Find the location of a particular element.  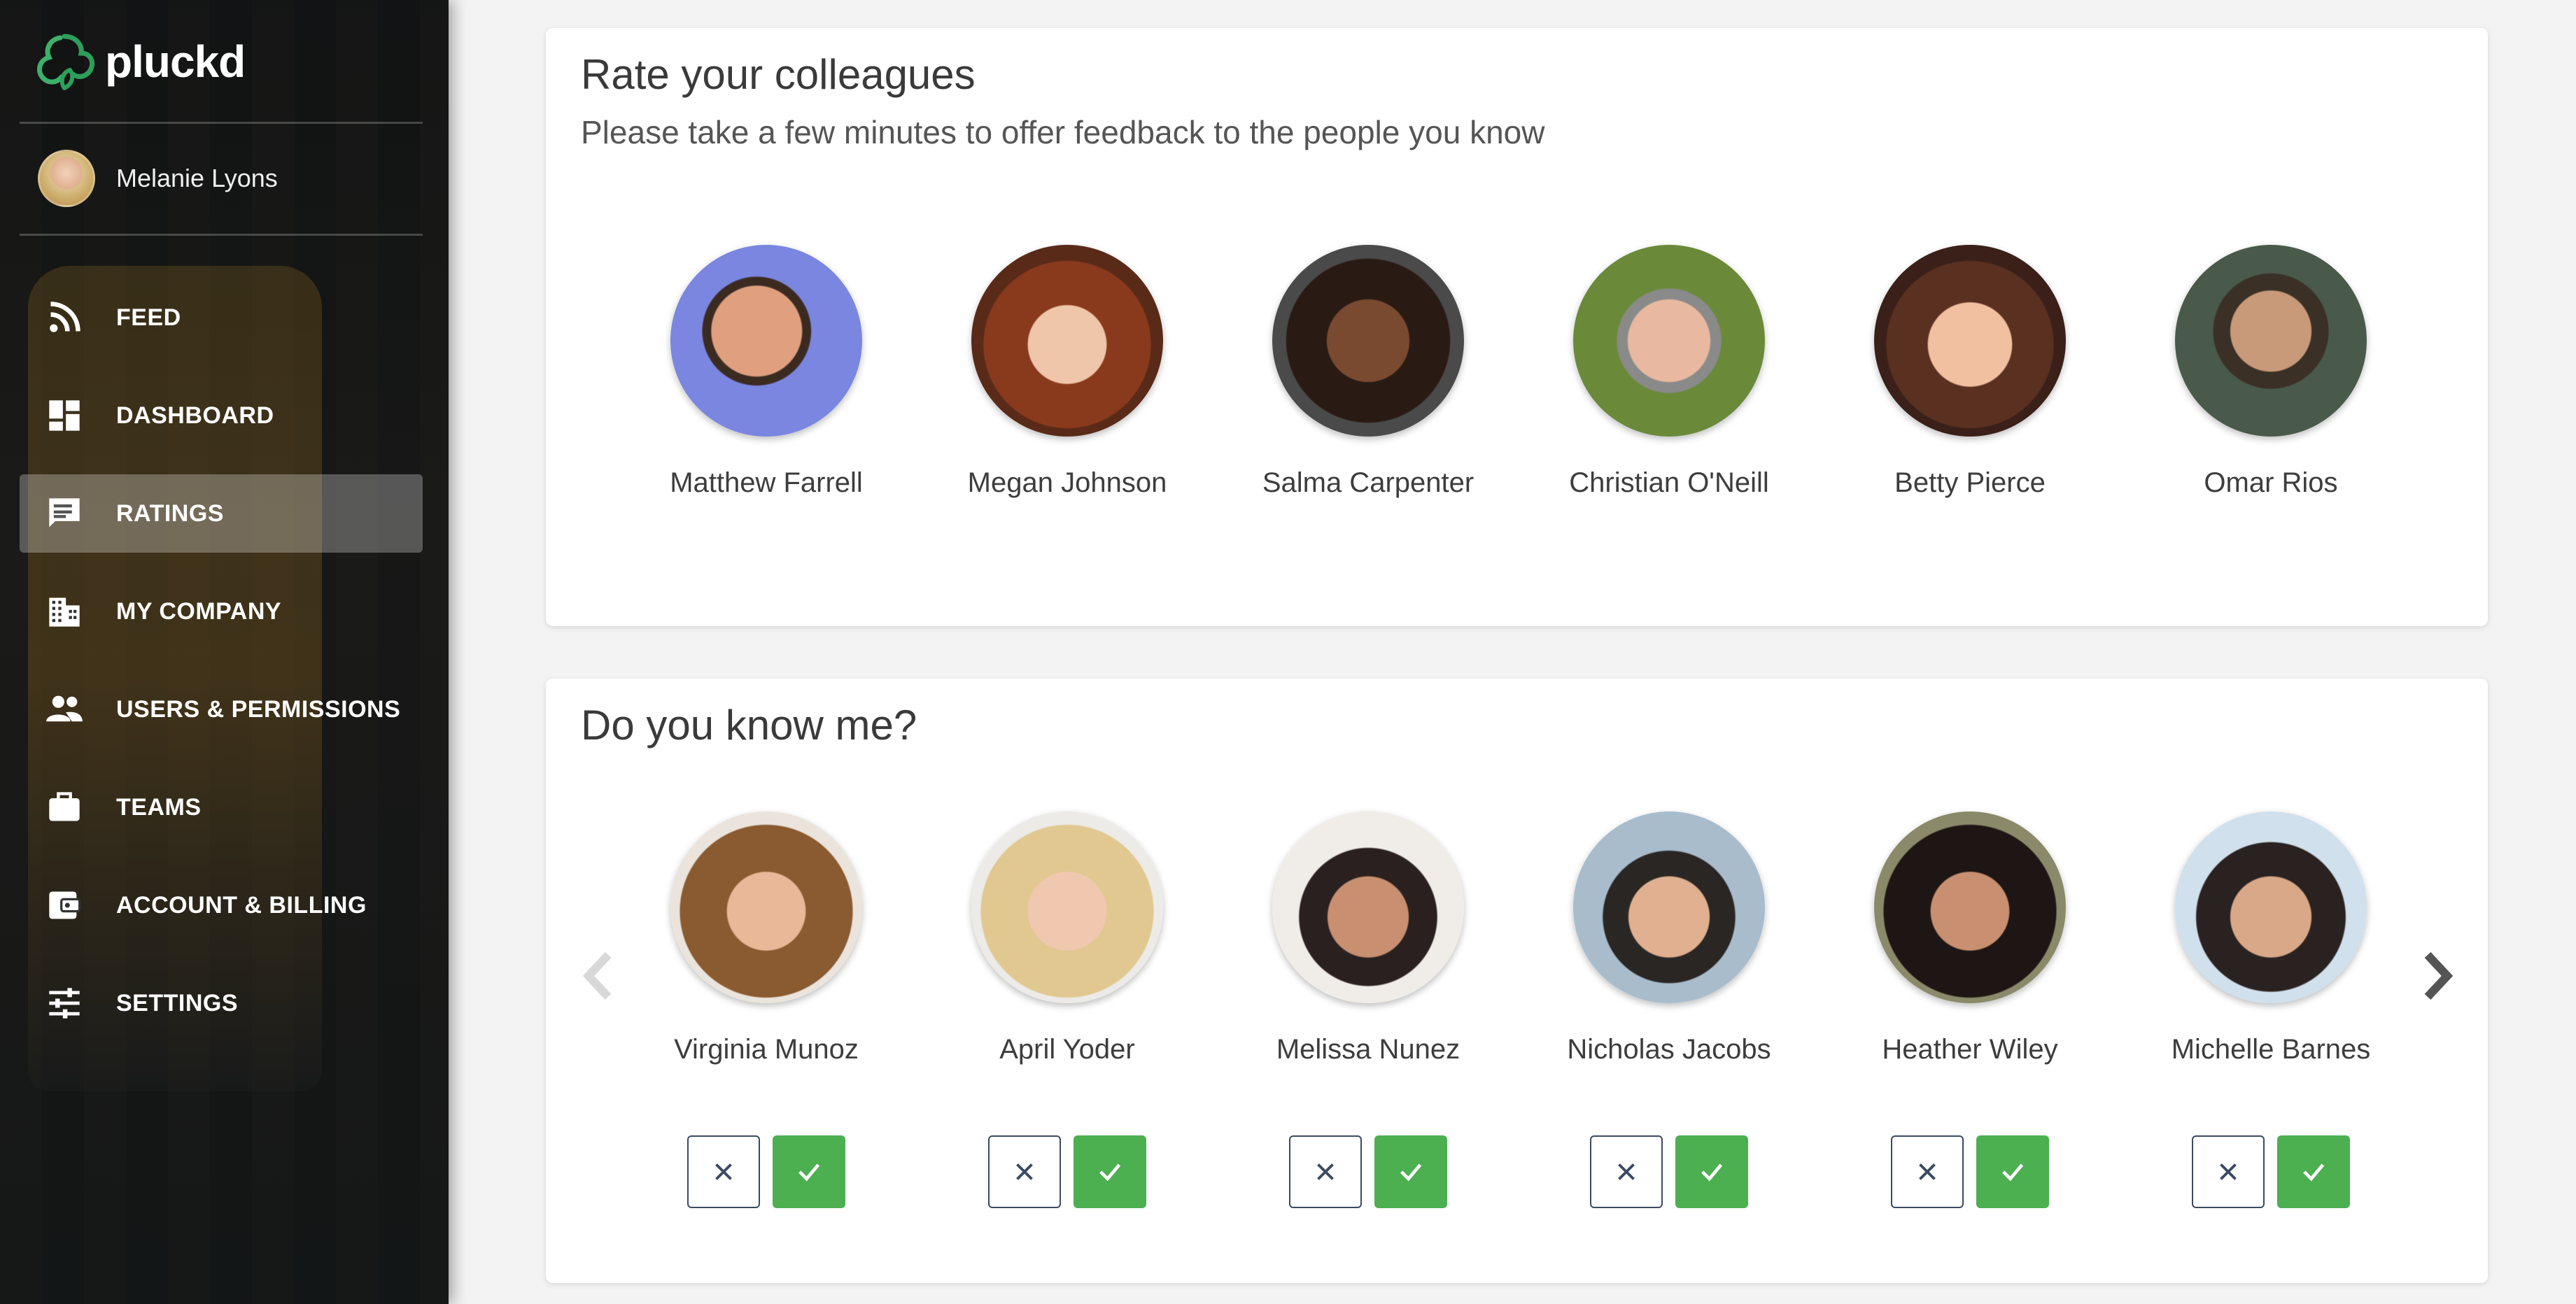

suggestion-name: Michelle Barnes is located at coordinates (2271, 1049).